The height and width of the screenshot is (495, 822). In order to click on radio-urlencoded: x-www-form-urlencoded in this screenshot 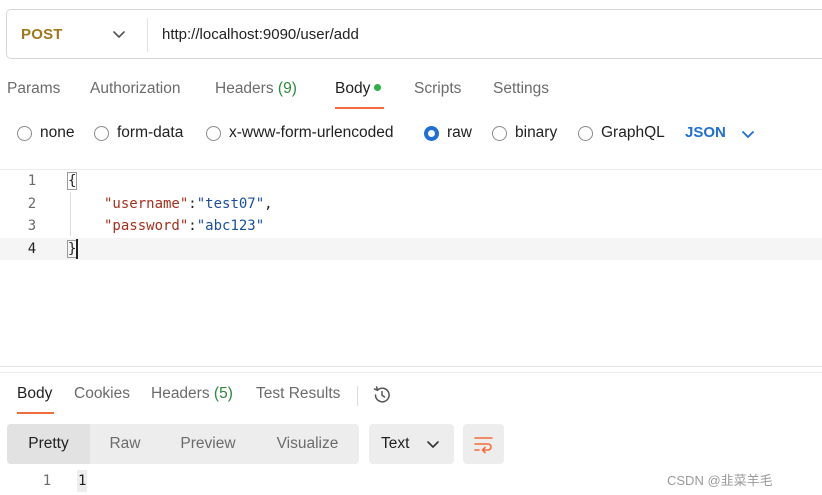, I will do `click(300, 133)`.